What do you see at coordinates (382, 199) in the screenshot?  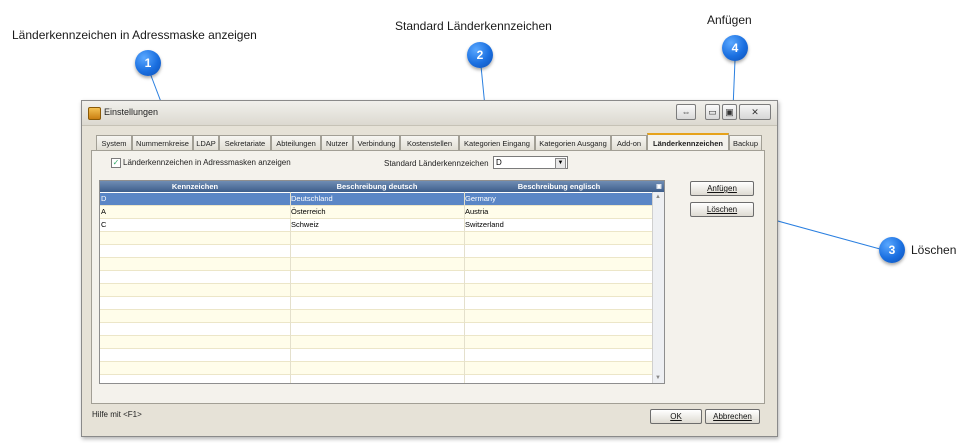 I see `table-row: D Deutschland Germany` at bounding box center [382, 199].